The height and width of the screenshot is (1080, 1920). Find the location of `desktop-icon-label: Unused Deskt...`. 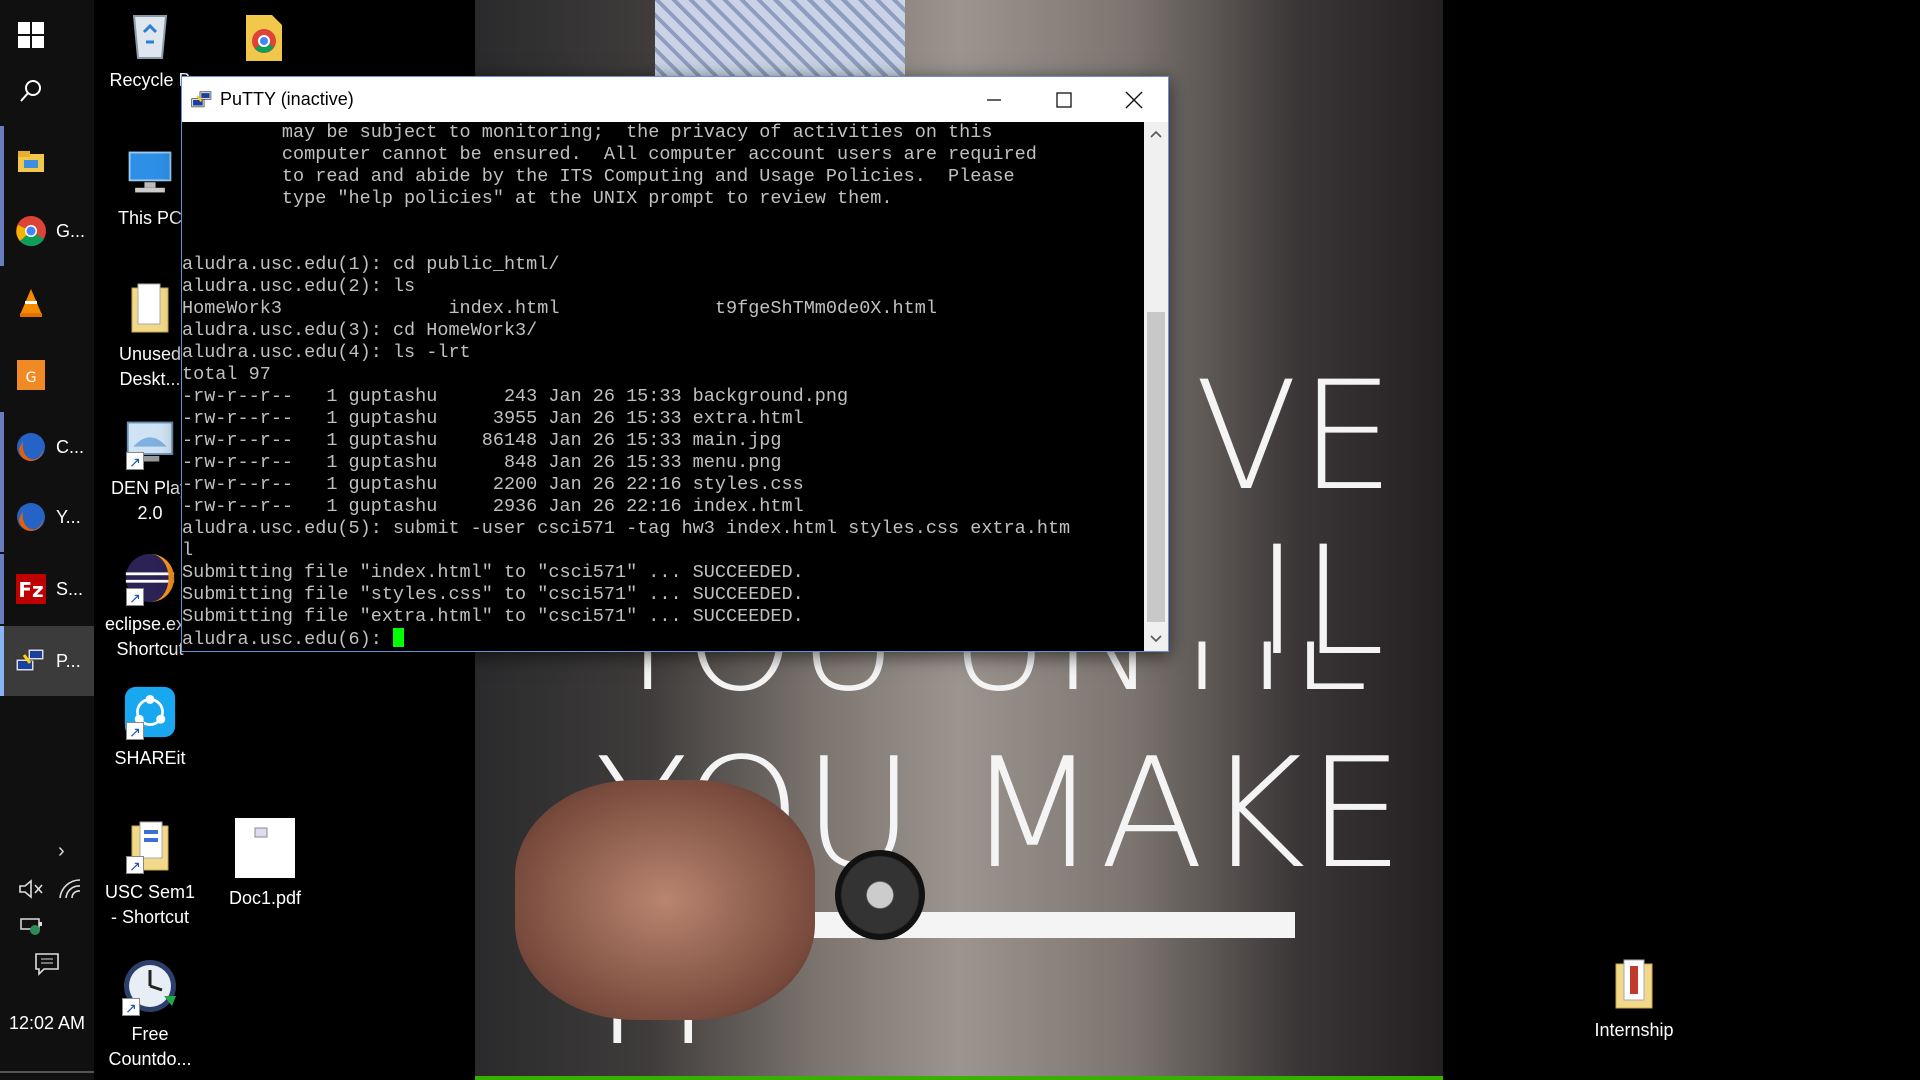

desktop-icon-label: Unused Deskt... is located at coordinates (150, 366).